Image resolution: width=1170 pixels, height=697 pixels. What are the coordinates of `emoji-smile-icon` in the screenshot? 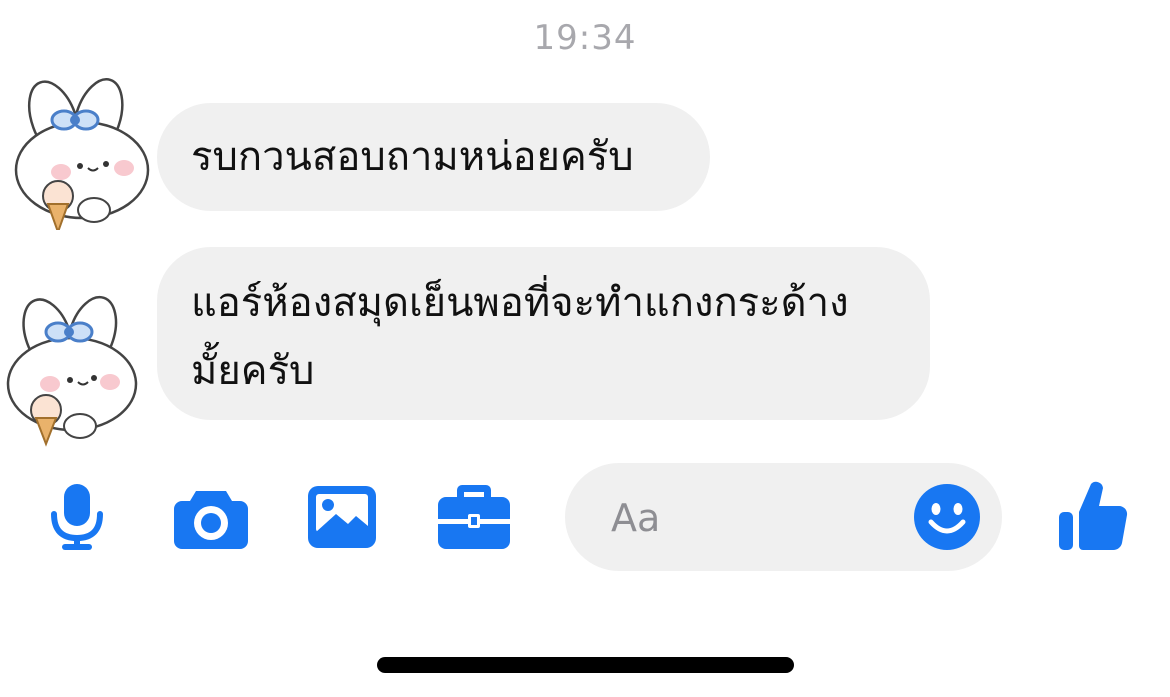 It's located at (947, 517).